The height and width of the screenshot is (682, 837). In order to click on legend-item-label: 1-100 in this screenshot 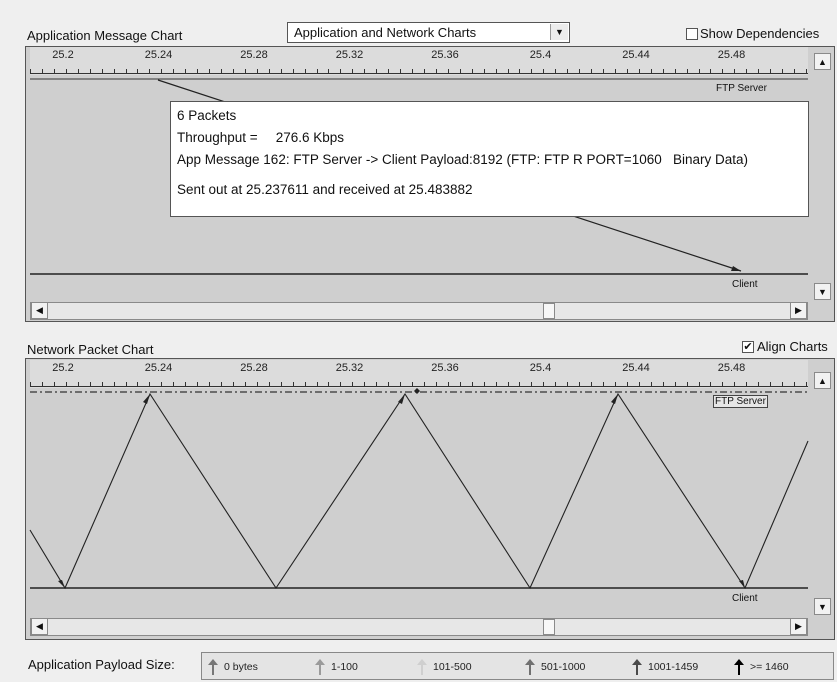, I will do `click(344, 667)`.